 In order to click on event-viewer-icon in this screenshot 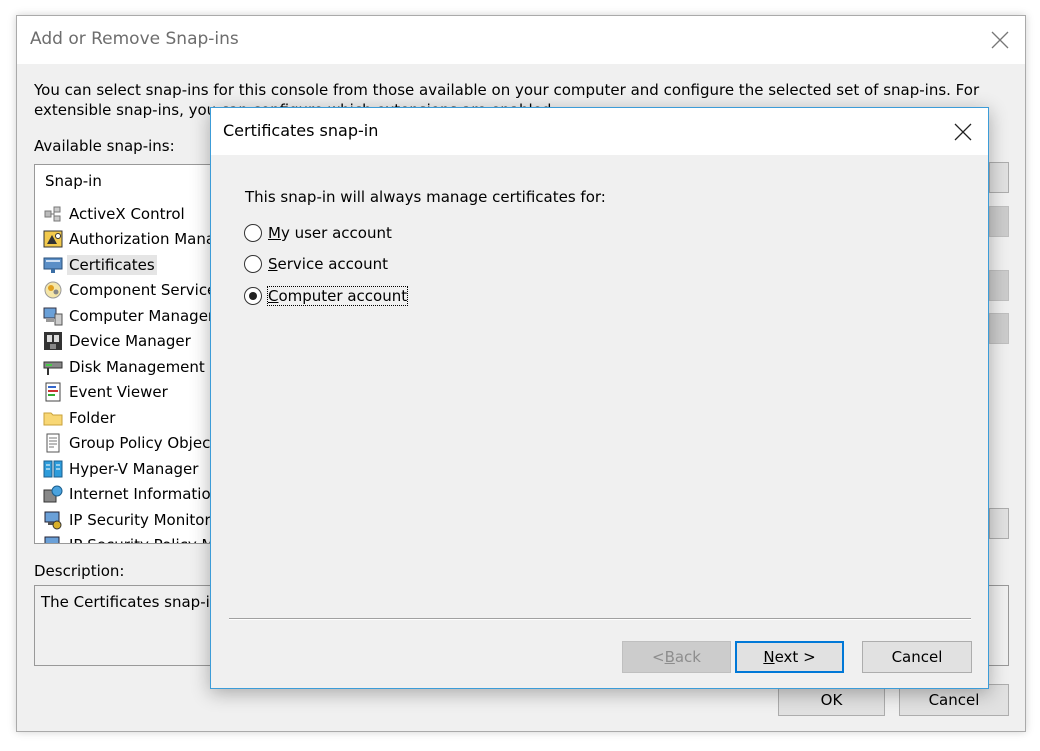, I will do `click(53, 392)`.